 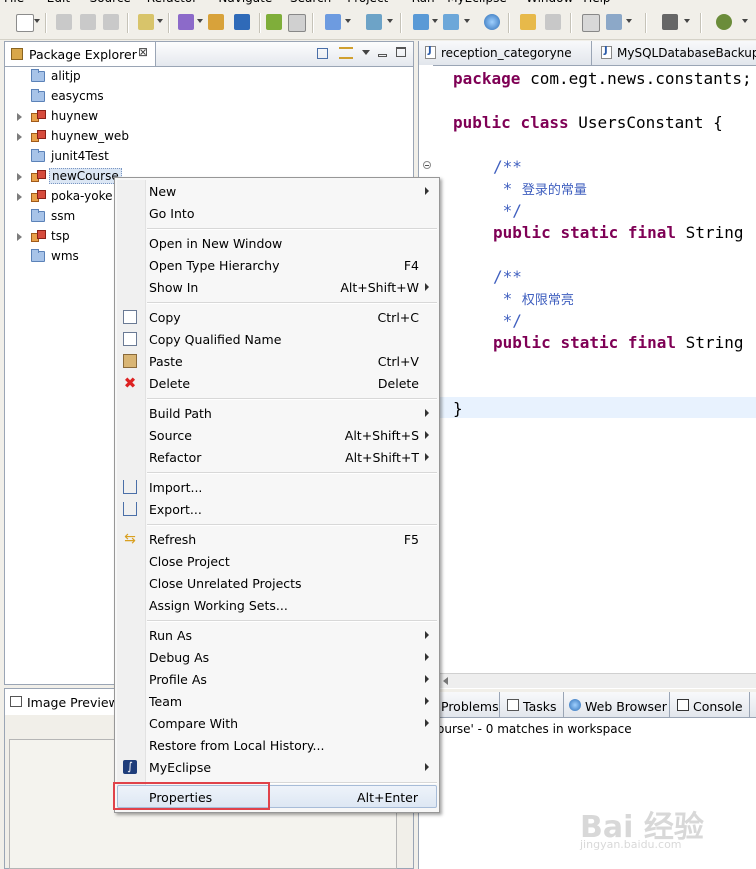 What do you see at coordinates (745, 21) in the screenshot?
I see `bug-dropdown-icon` at bounding box center [745, 21].